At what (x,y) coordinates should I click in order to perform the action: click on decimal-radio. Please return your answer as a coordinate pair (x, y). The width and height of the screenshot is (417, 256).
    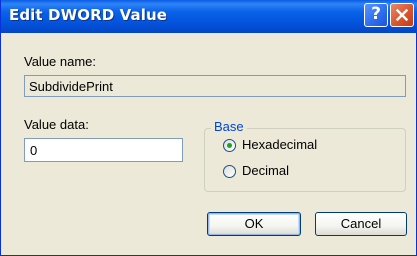
    Looking at the image, I should click on (229, 171).